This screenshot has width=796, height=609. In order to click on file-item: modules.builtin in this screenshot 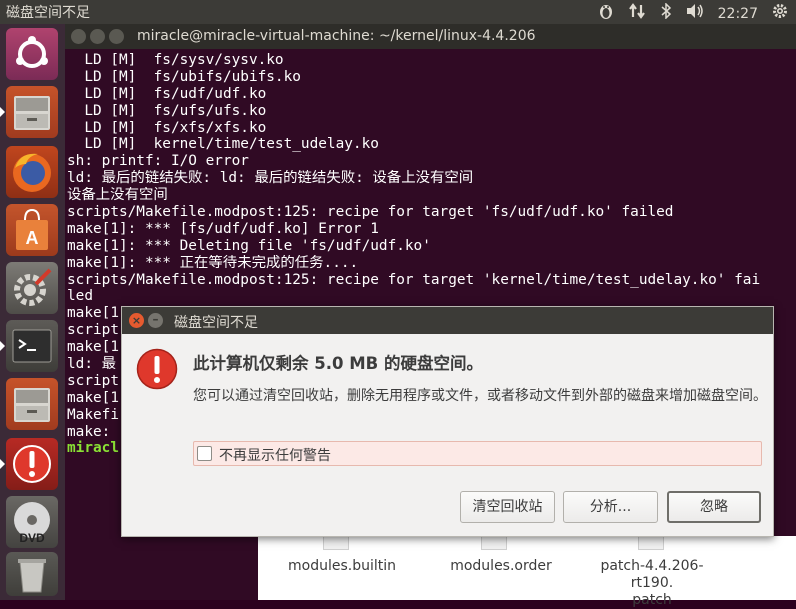, I will do `click(342, 566)`.